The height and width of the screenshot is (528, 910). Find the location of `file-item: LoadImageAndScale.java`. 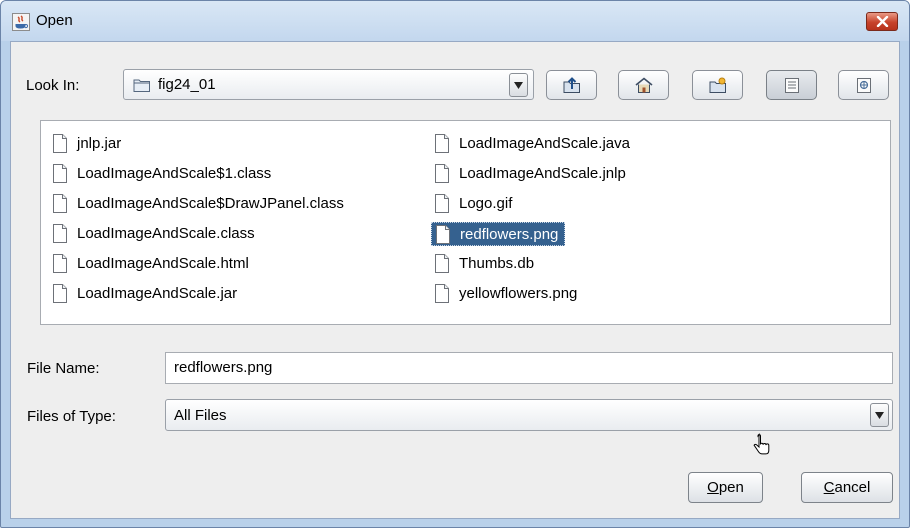

file-item: LoadImageAndScale.java is located at coordinates (530, 144).